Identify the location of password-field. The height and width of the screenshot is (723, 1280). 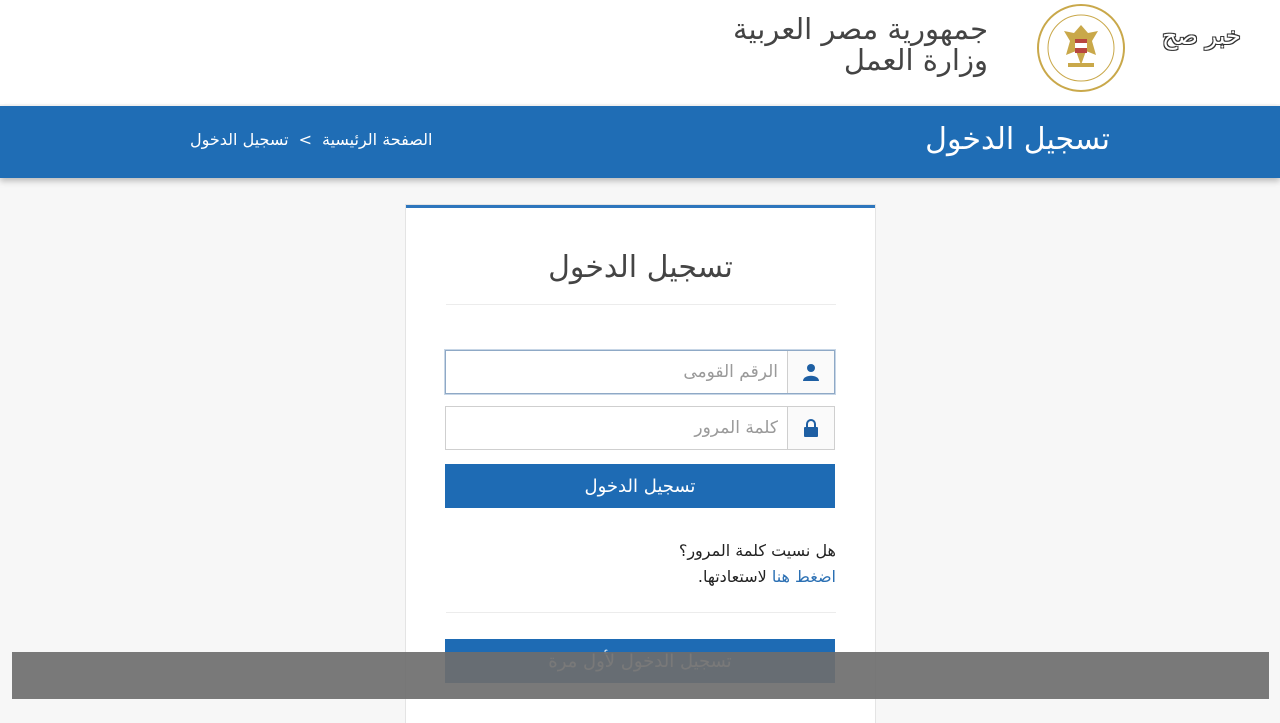
(640, 428).